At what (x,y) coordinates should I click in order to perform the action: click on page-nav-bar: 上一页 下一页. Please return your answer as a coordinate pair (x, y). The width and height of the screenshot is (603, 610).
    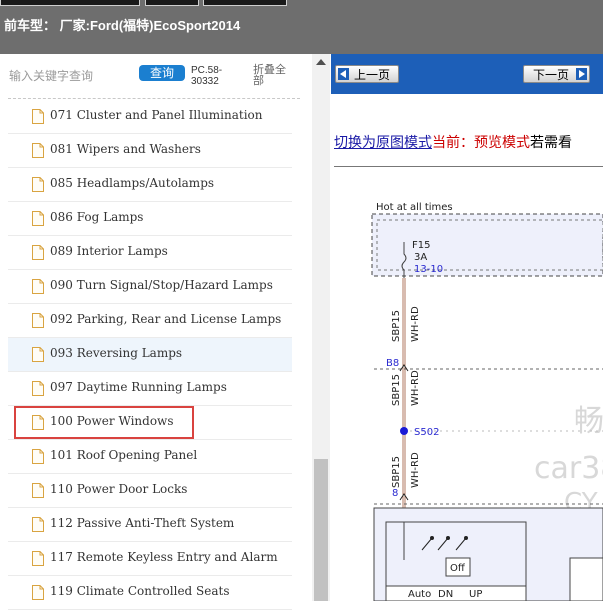
    Looking at the image, I should click on (467, 74).